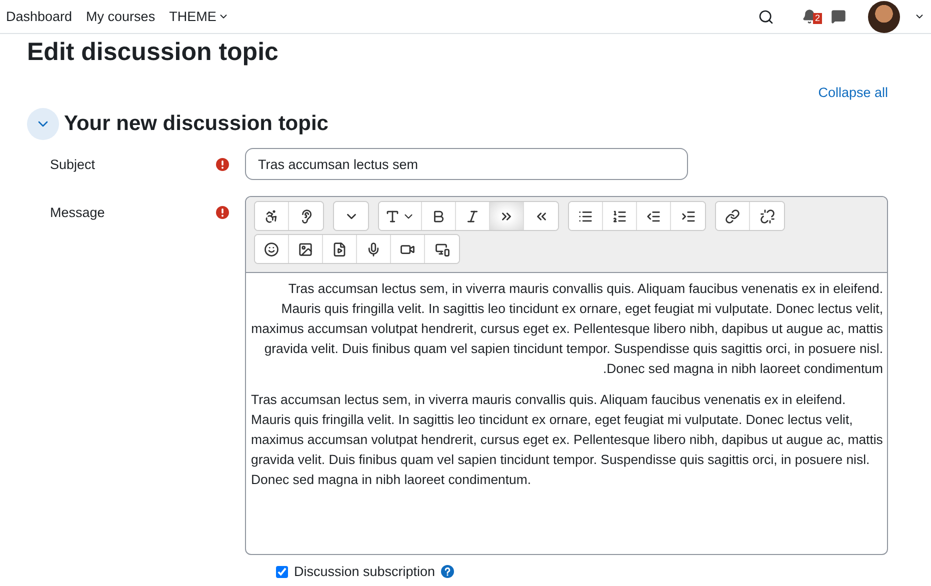 The image size is (931, 586). I want to click on bullet-list-button, so click(586, 216).